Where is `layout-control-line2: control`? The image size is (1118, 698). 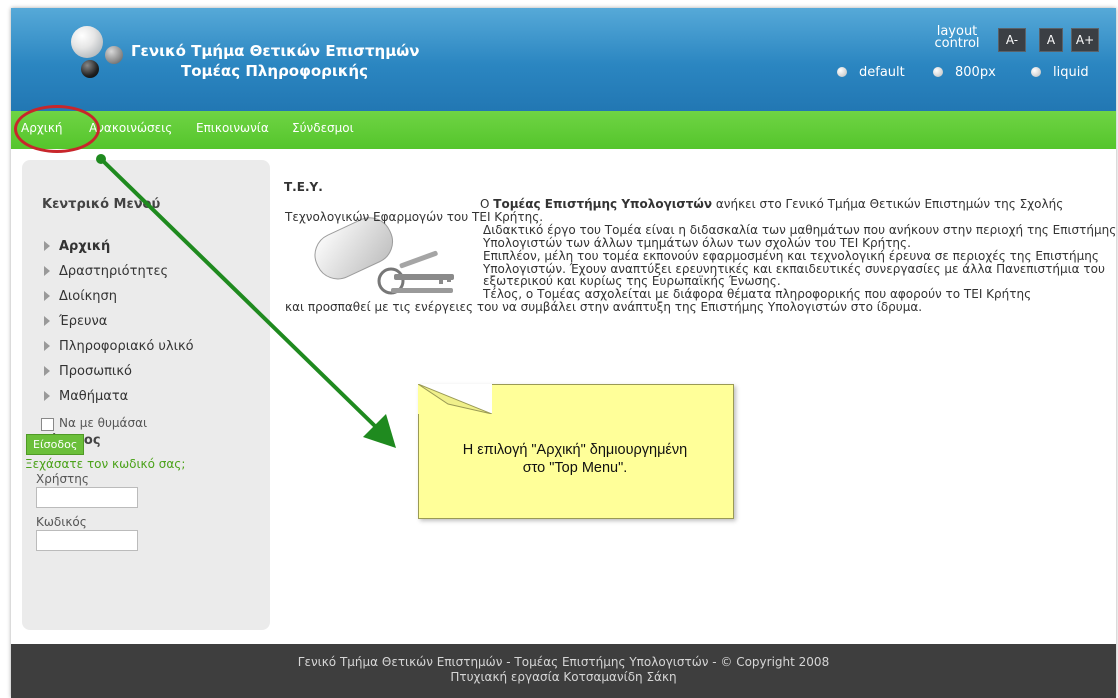 layout-control-line2: control is located at coordinates (957, 43).